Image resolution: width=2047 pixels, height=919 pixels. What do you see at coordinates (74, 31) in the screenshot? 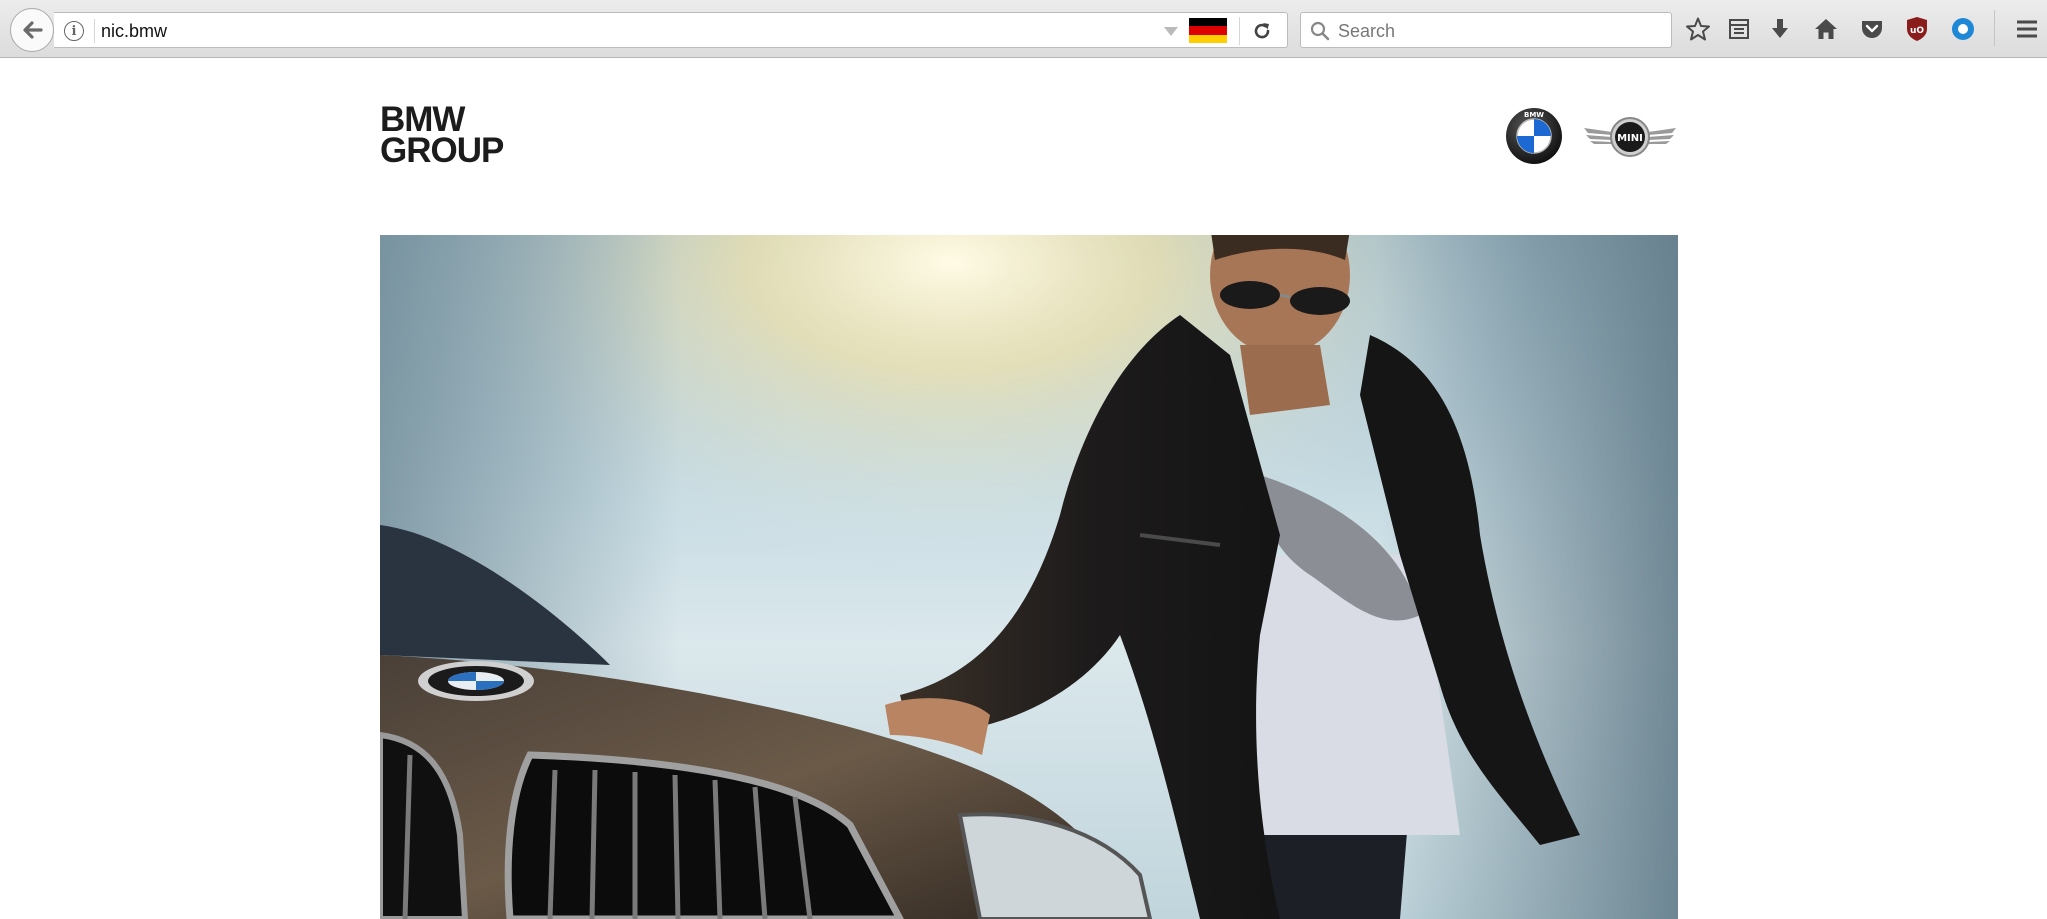
I see `info-icon: i` at bounding box center [74, 31].